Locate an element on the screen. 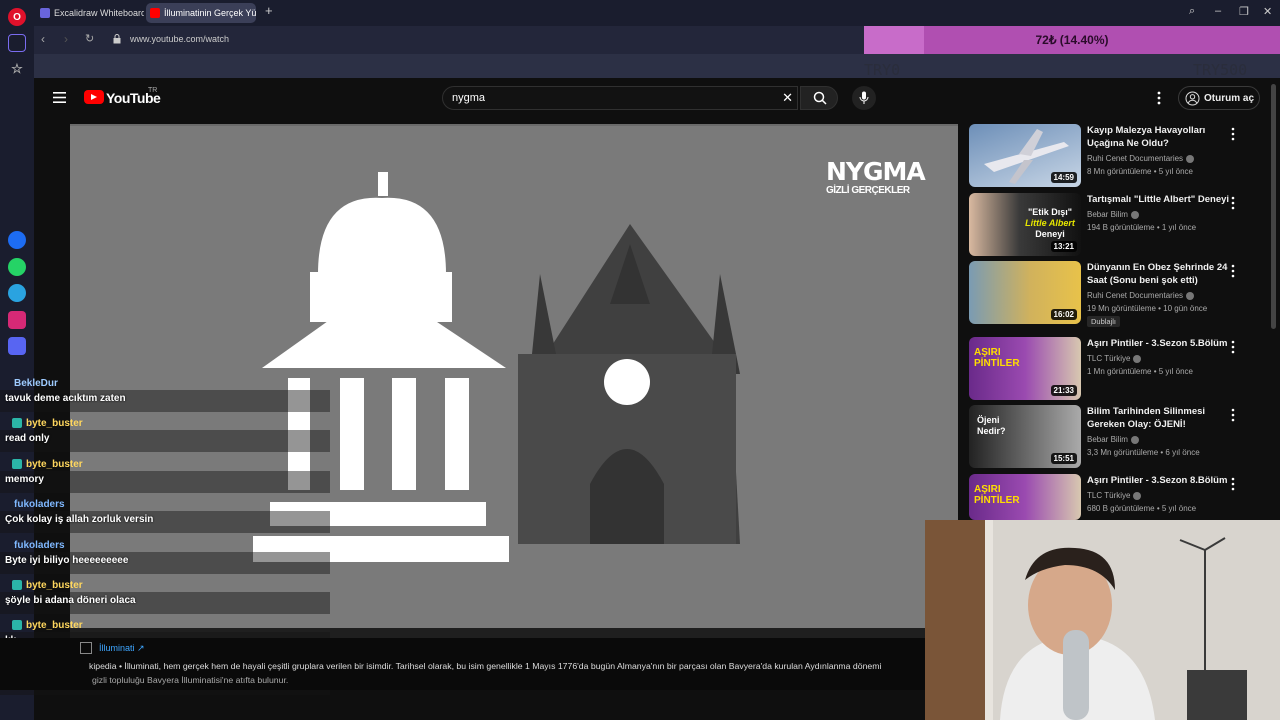 Image resolution: width=1280 pixels, height=720 pixels. minimize-icon: – is located at coordinates (1218, 11).